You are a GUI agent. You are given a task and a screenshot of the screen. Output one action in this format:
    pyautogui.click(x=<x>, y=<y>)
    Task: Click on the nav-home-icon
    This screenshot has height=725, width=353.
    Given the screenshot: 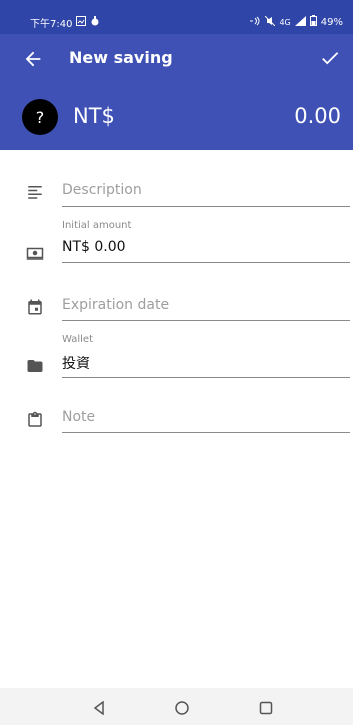 What is the action you would take?
    pyautogui.click(x=182, y=709)
    